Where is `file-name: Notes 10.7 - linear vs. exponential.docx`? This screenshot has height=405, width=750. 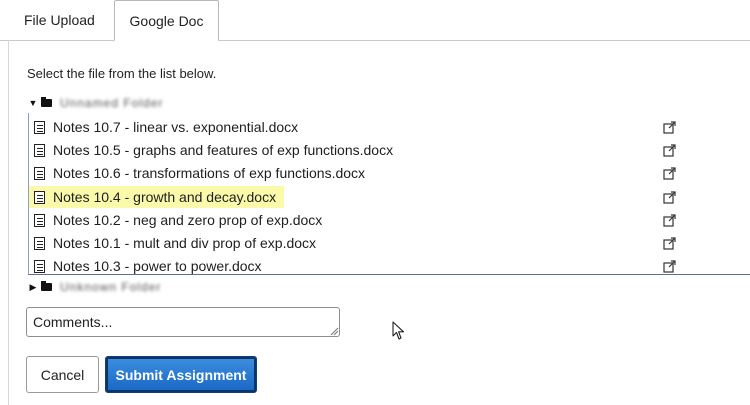
file-name: Notes 10.7 - linear vs. exponential.docx is located at coordinates (176, 127).